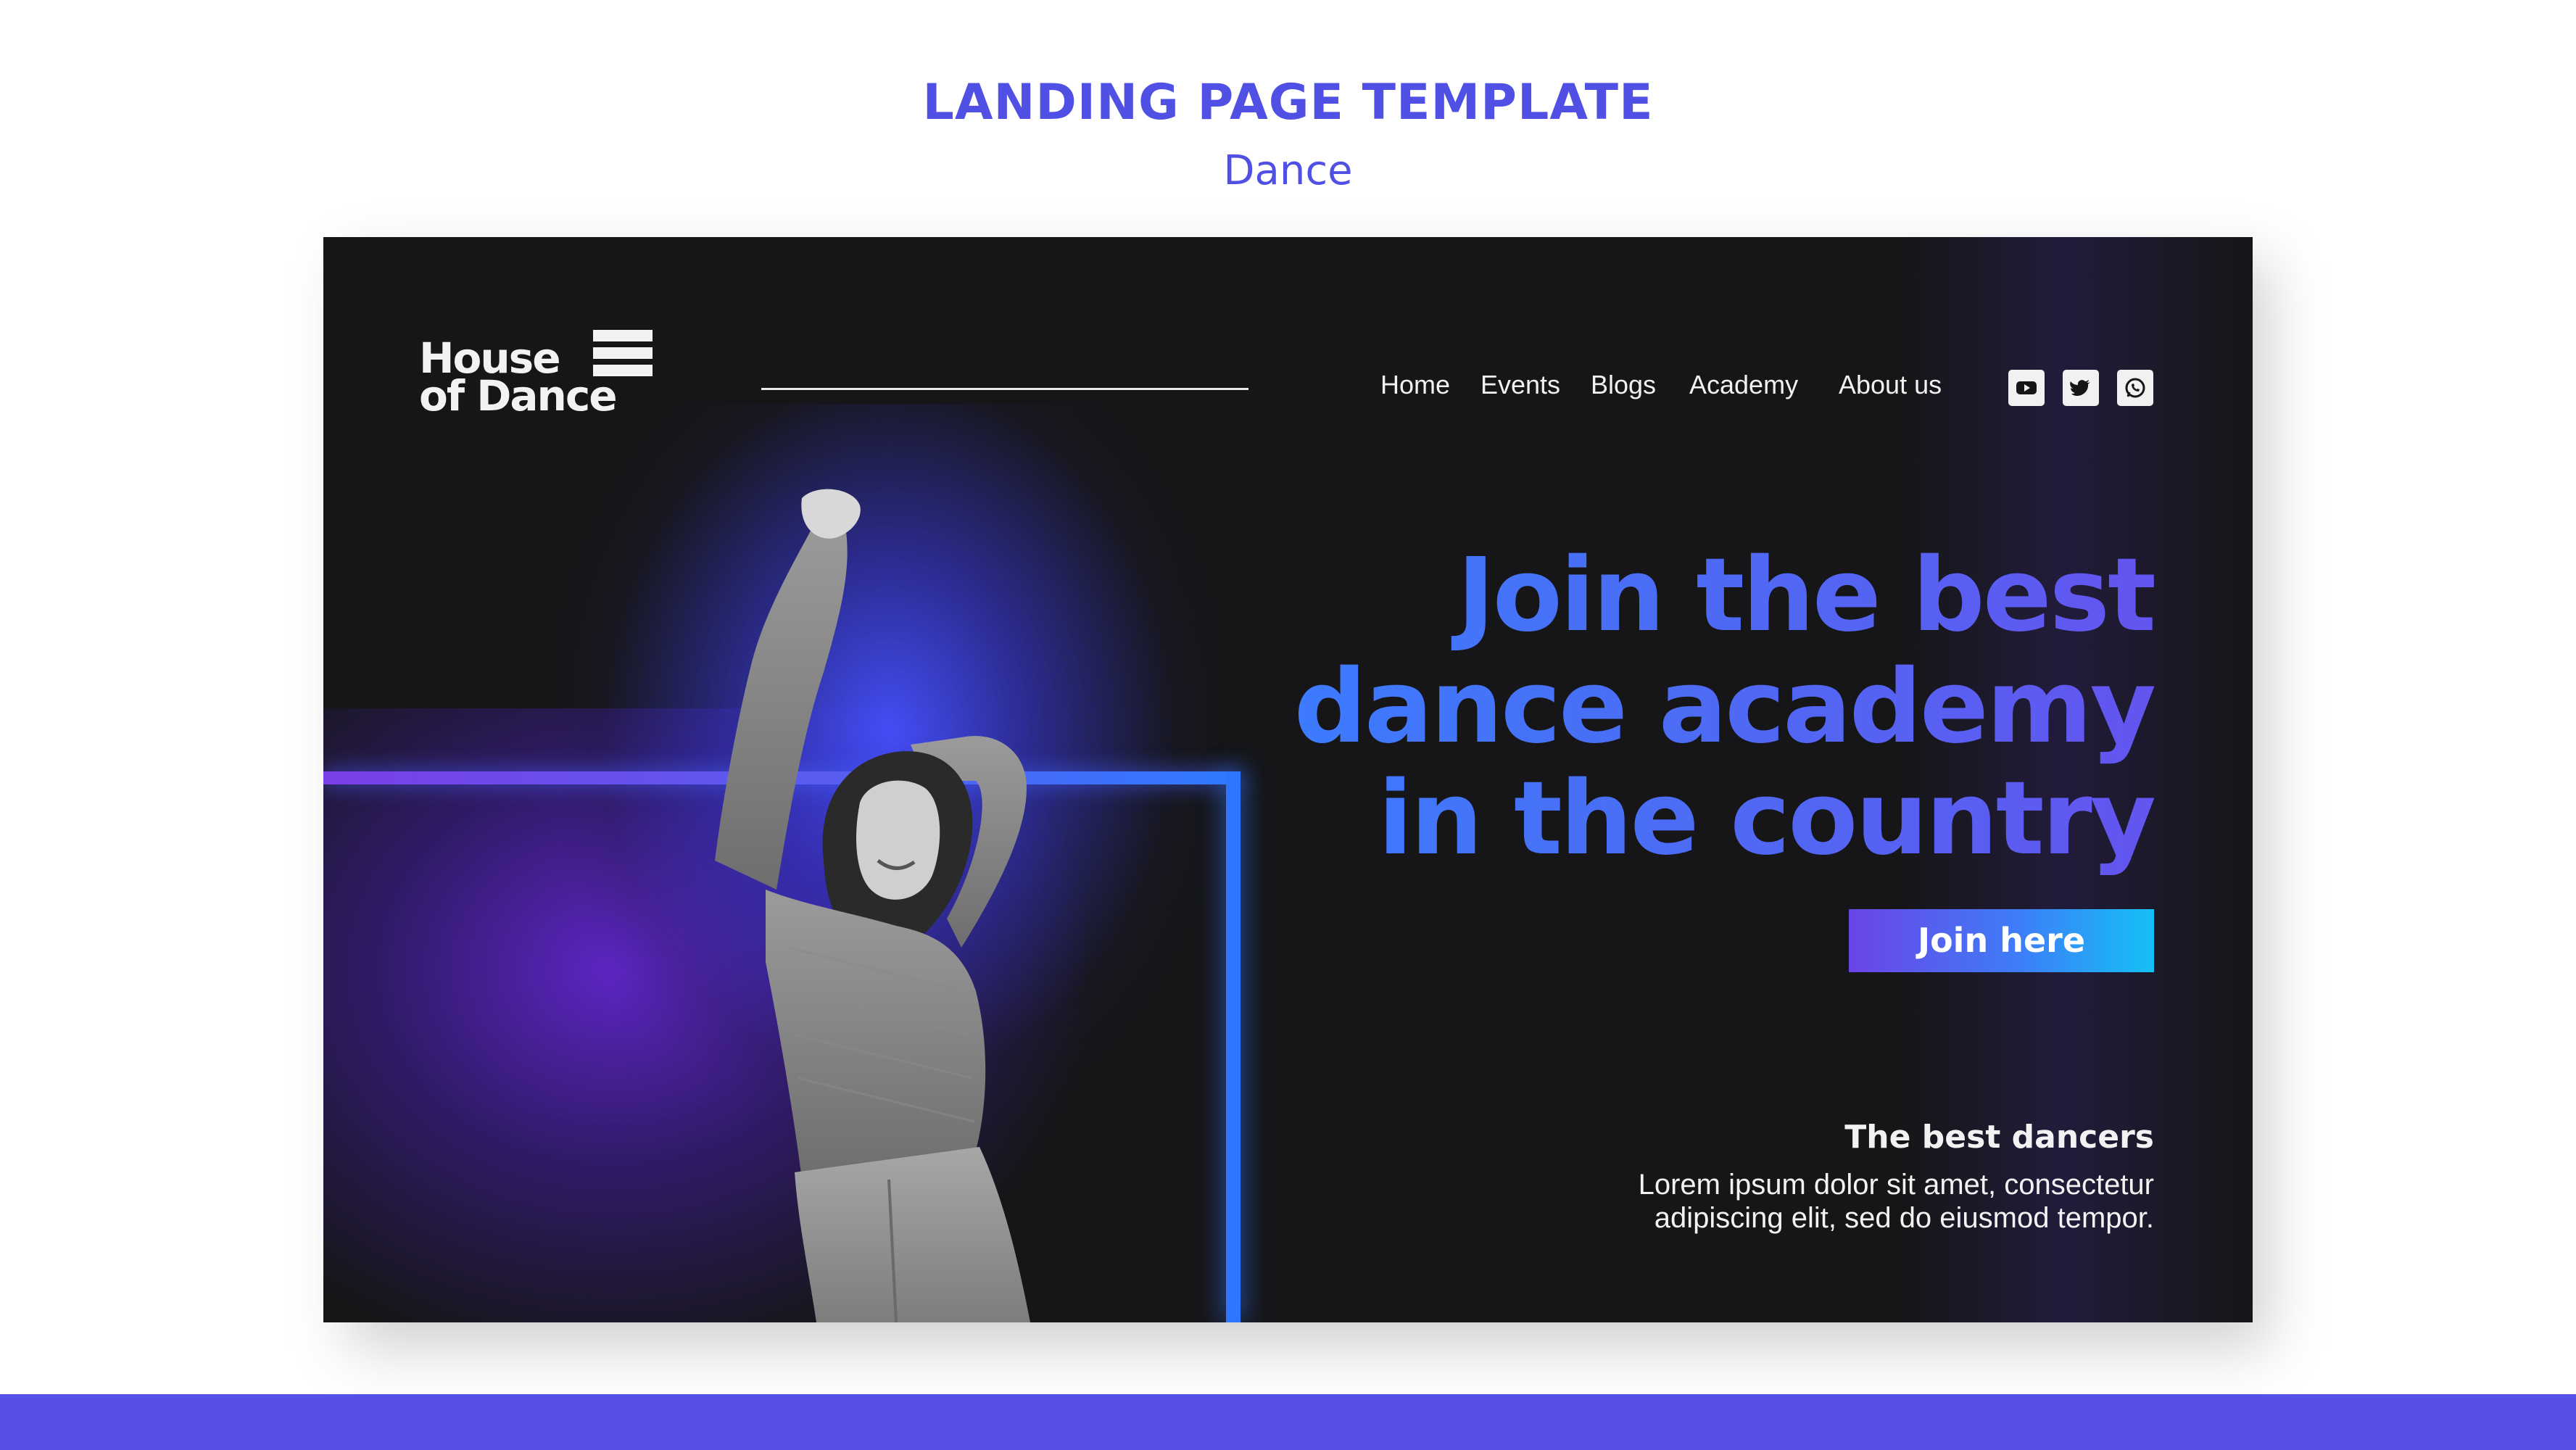 The width and height of the screenshot is (2576, 1450). Describe the element at coordinates (1766, 819) in the screenshot. I see `headline-line-3: in the country` at that location.